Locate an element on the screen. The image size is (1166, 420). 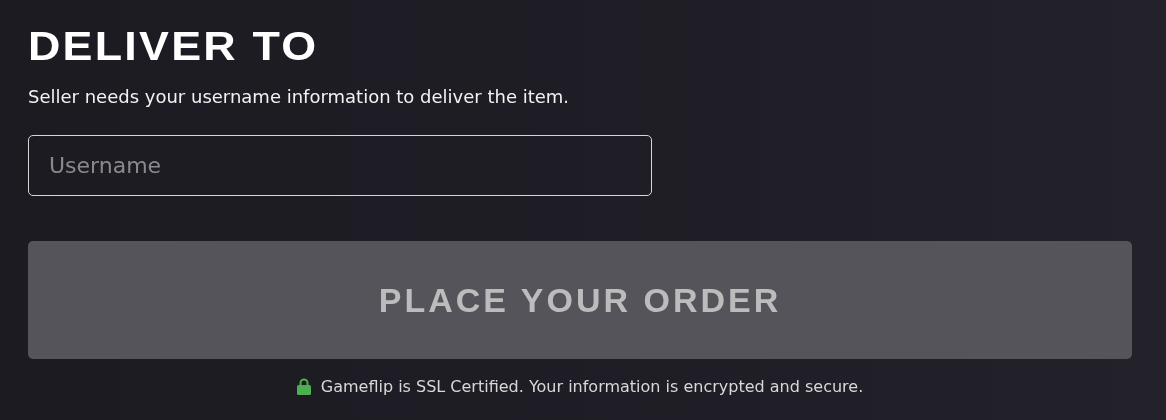
username-field: Username is located at coordinates (340, 165).